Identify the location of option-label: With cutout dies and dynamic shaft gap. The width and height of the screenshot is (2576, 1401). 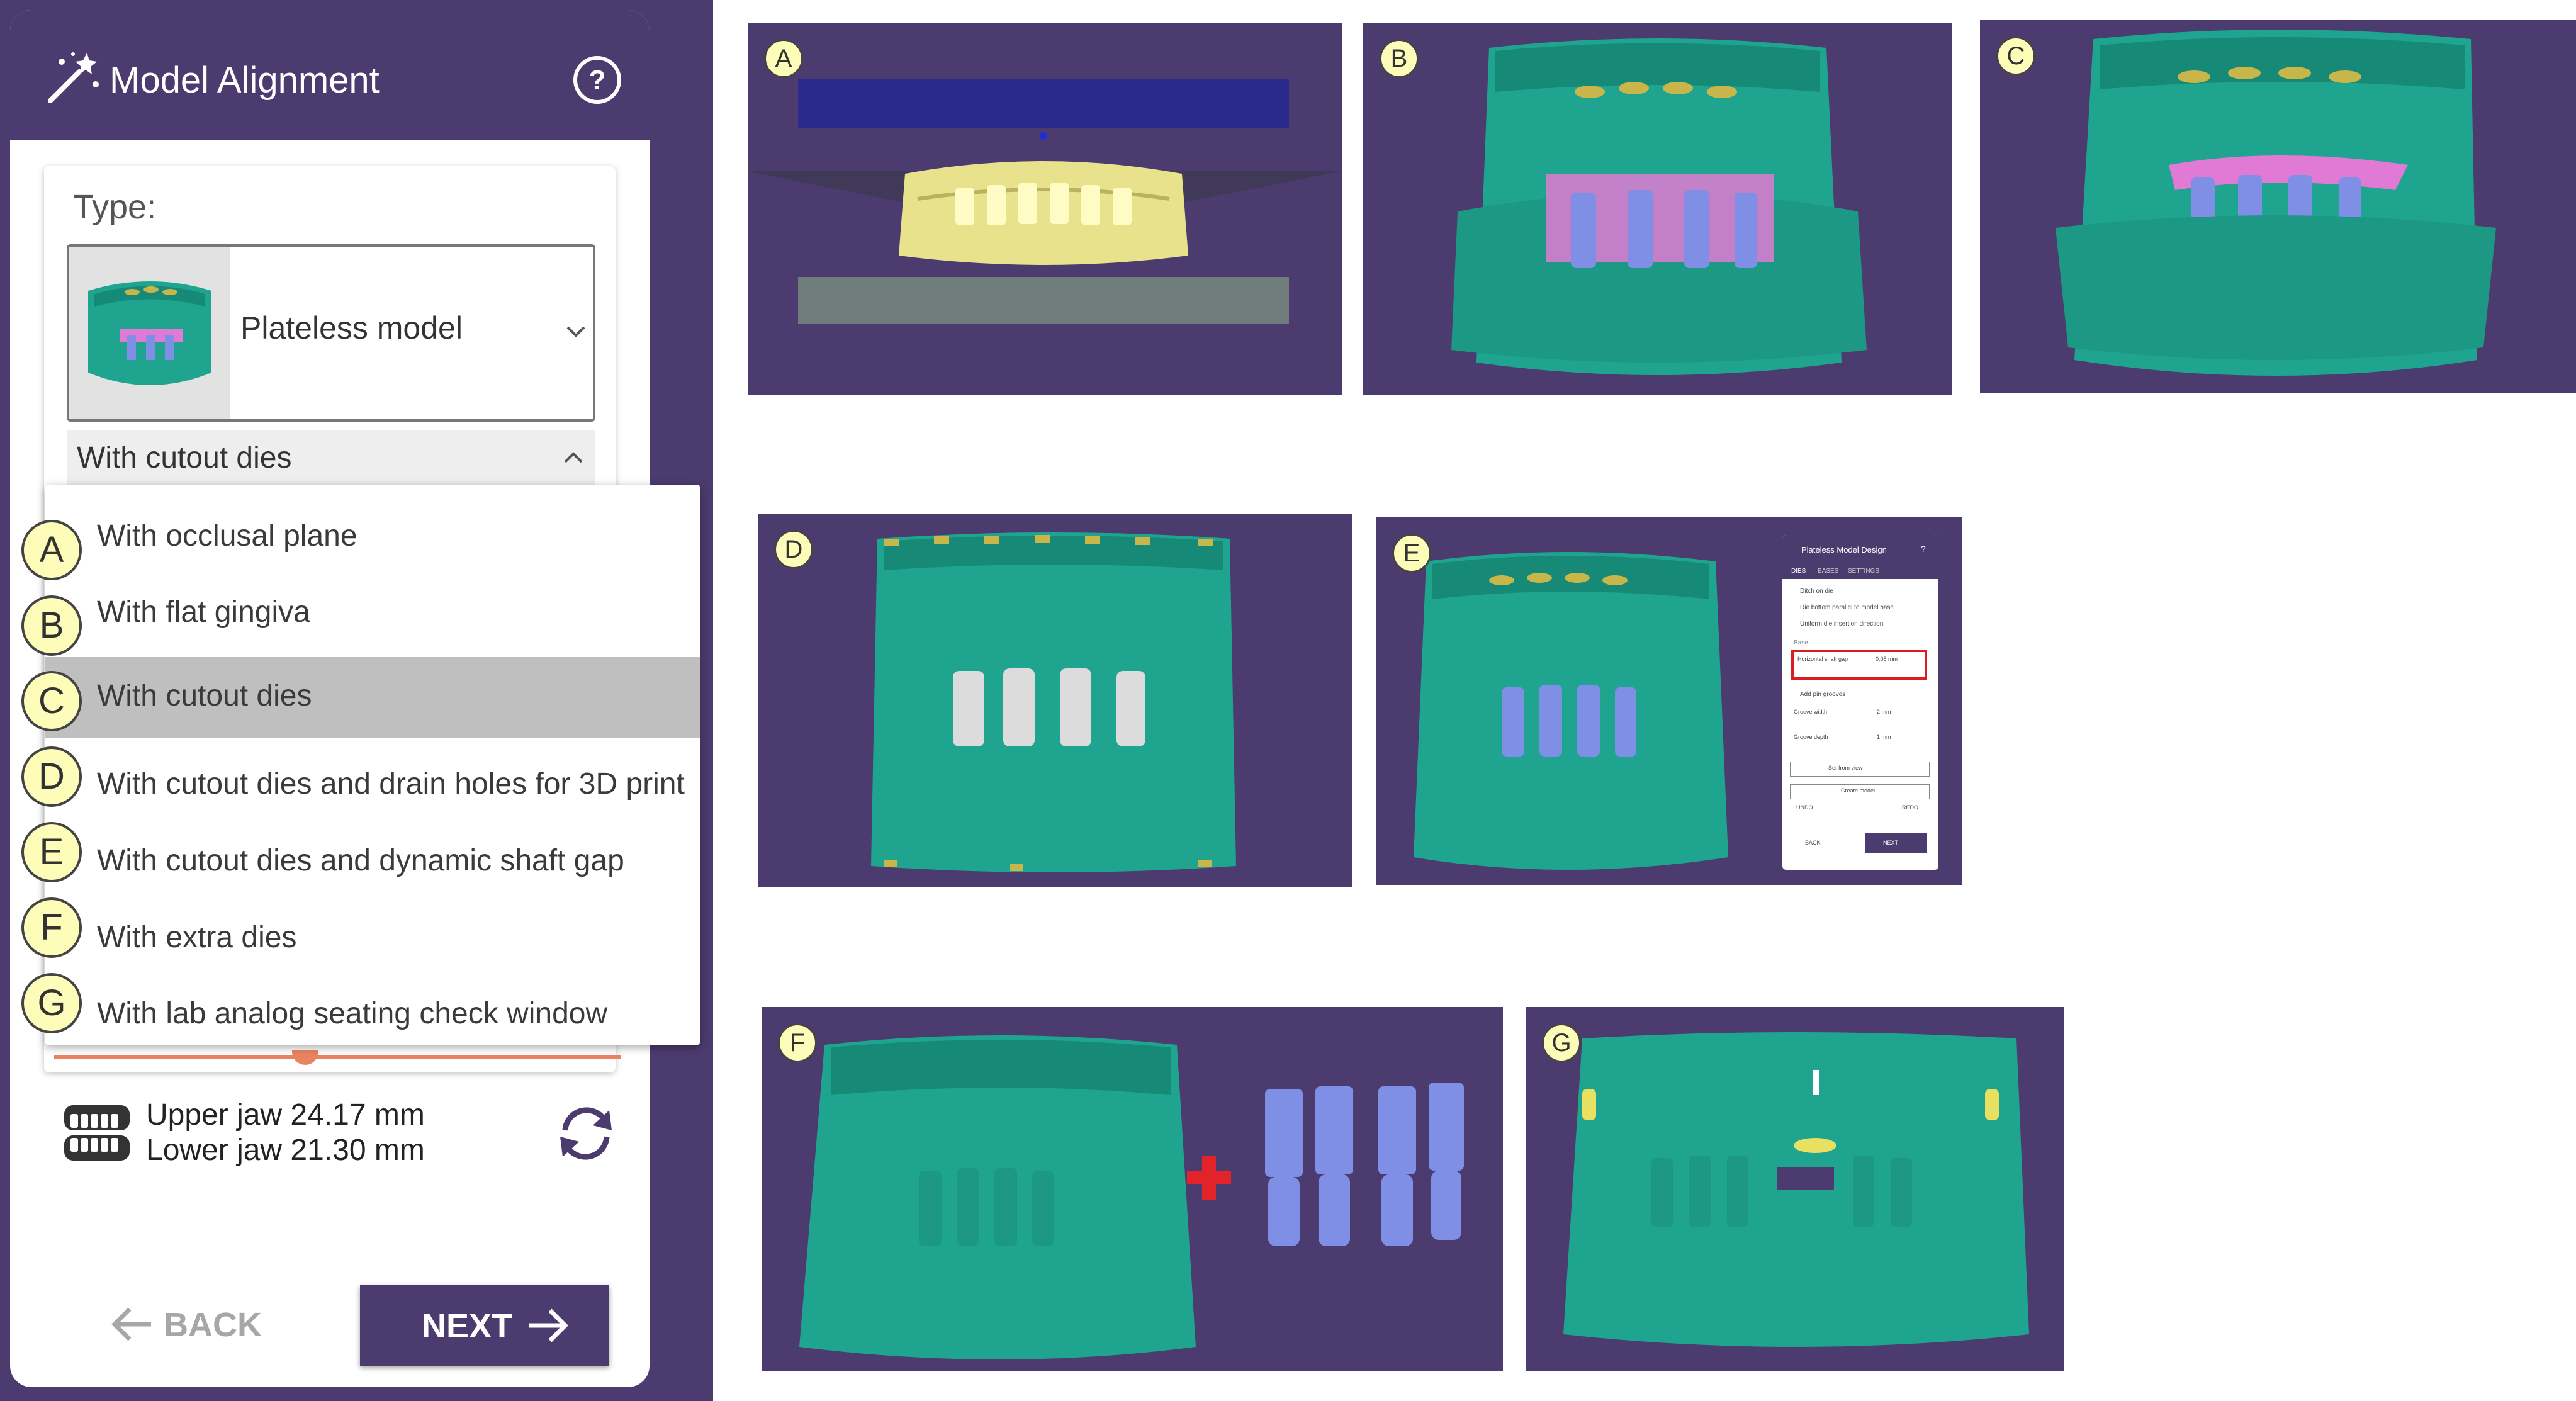
(360, 860).